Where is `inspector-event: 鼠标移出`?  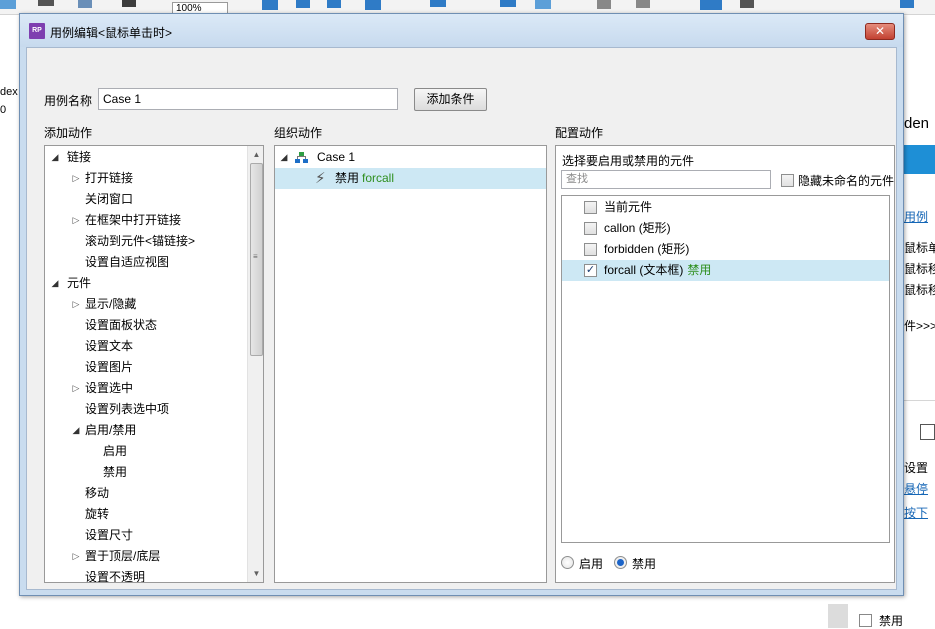 inspector-event: 鼠标移出 is located at coordinates (919, 289).